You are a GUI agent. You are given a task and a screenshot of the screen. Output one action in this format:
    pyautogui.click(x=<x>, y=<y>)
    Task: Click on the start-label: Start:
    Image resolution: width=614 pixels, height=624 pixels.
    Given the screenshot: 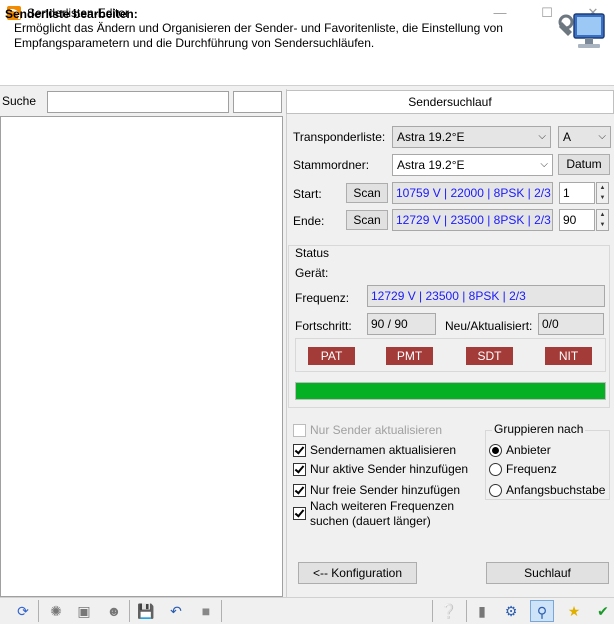 What is the action you would take?
    pyautogui.click(x=307, y=194)
    